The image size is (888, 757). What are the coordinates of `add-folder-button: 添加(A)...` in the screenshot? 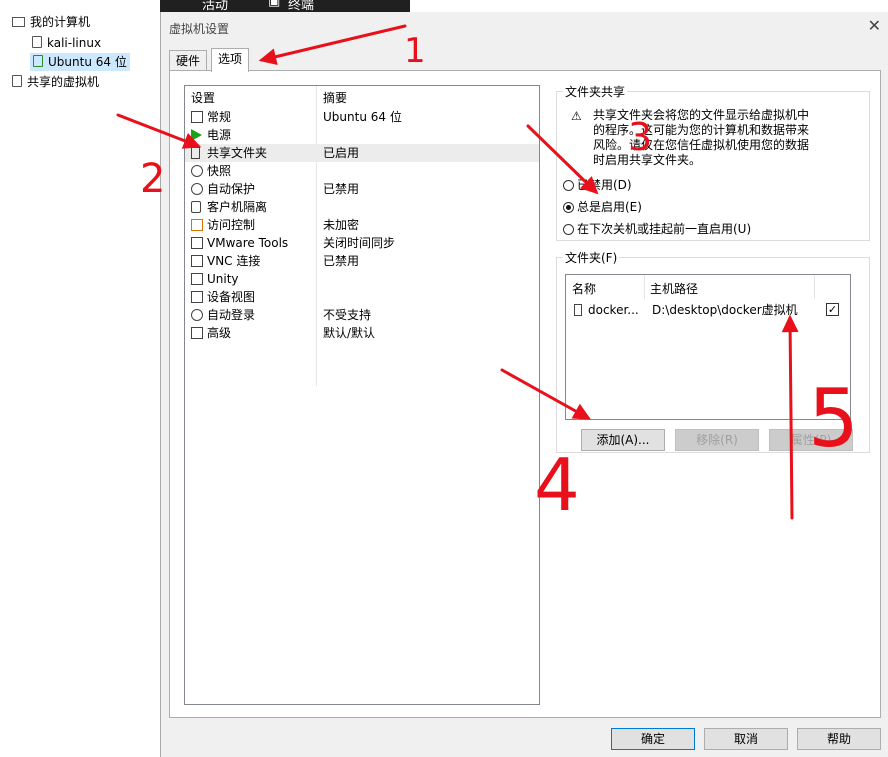 It's located at (623, 440).